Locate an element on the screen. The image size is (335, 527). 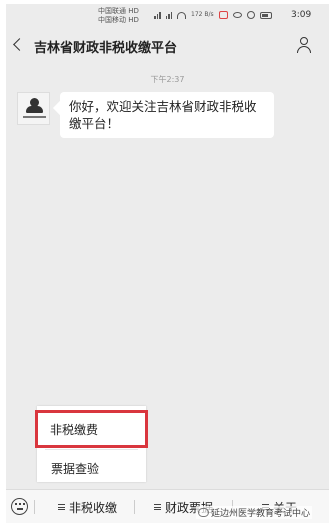
wechat-icon is located at coordinates (203, 512).